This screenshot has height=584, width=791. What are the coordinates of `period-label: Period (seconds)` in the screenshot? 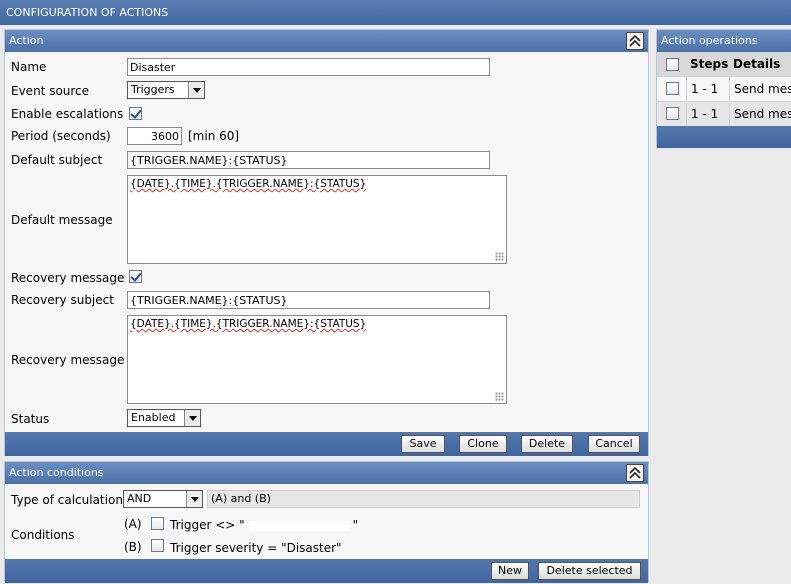 It's located at (61, 136).